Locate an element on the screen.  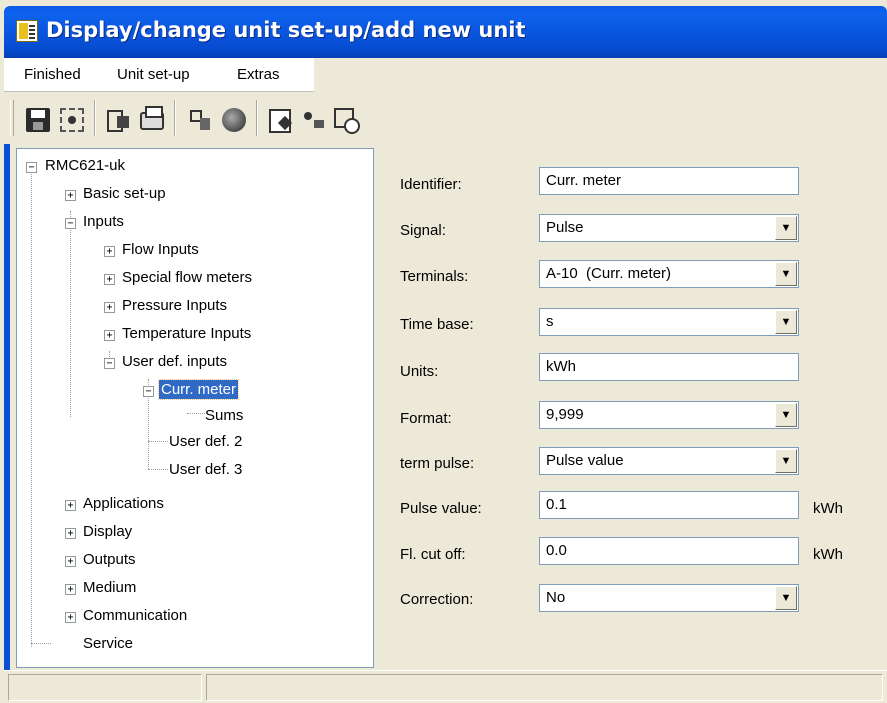
print-icon is located at coordinates (152, 118).